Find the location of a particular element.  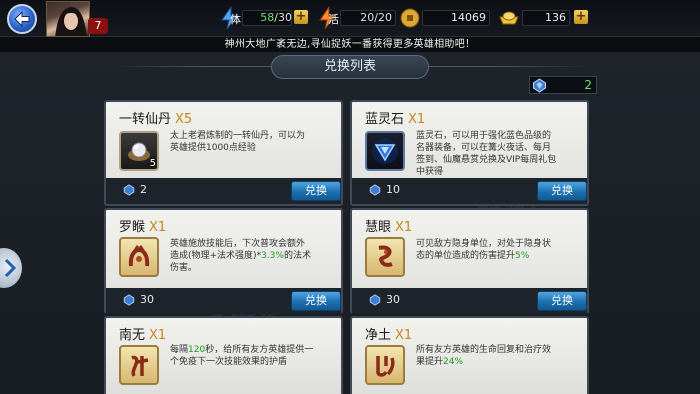

item-description: 可见敌方隐身单位，对处于隐身状 态的单位造成的伤害提升5% is located at coordinates (483, 250).